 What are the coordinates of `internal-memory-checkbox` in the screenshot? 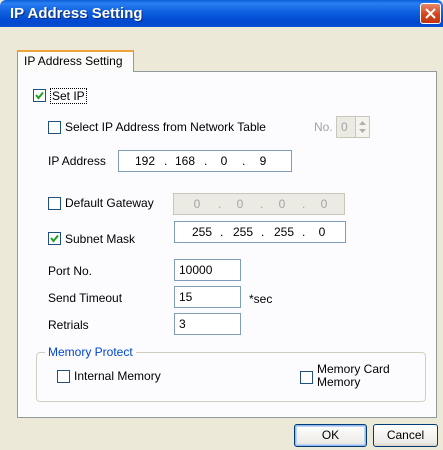 It's located at (63, 376).